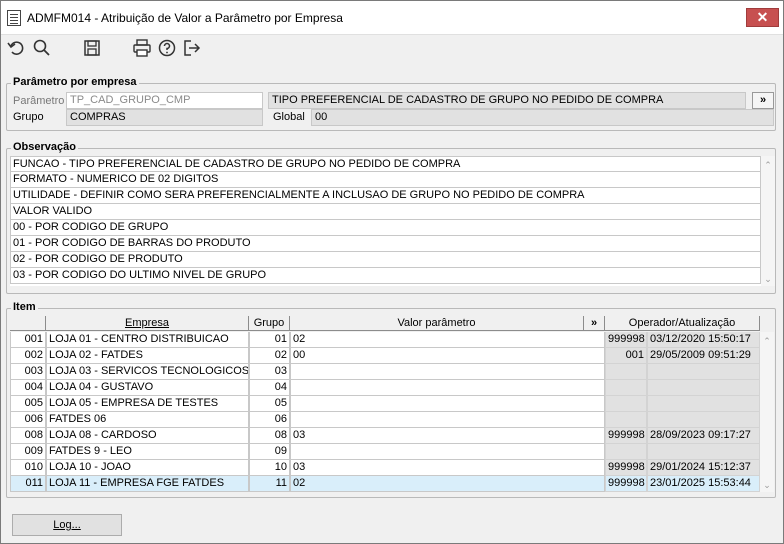 The height and width of the screenshot is (544, 784). I want to click on observacao-line: 02 - POR CODIGO DE PRODUTO, so click(385, 260).